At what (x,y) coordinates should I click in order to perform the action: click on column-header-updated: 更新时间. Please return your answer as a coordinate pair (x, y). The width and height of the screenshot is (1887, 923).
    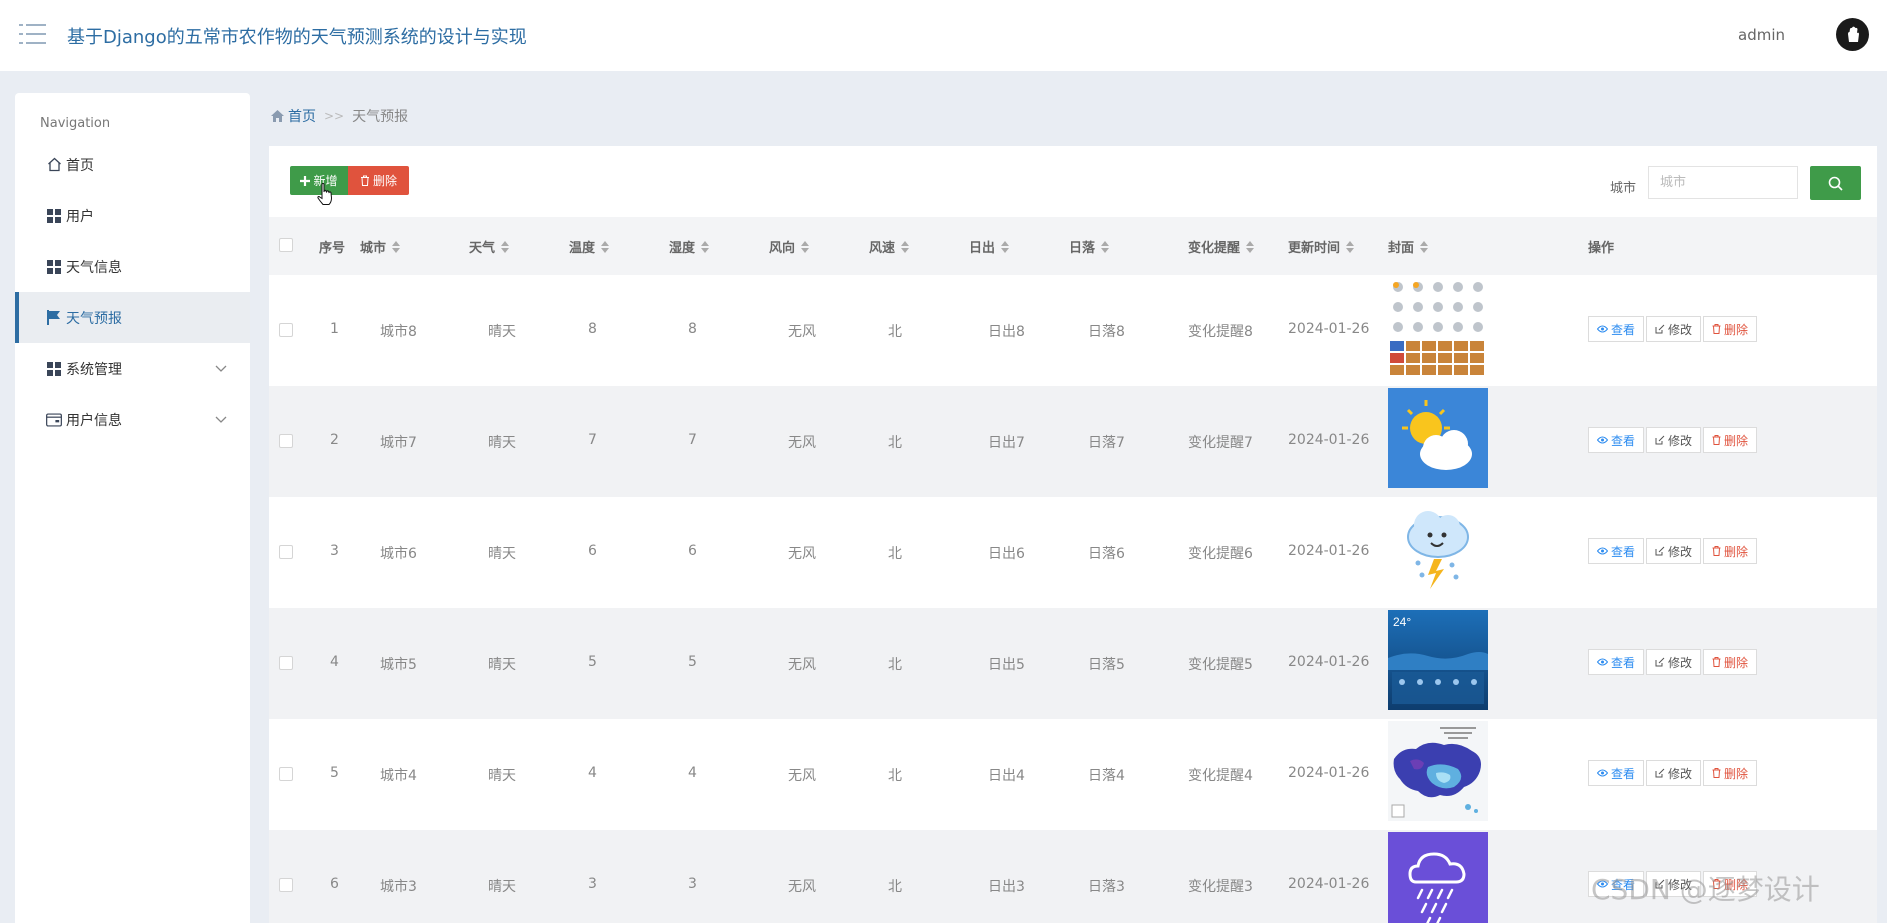
    Looking at the image, I should click on (1321, 246).